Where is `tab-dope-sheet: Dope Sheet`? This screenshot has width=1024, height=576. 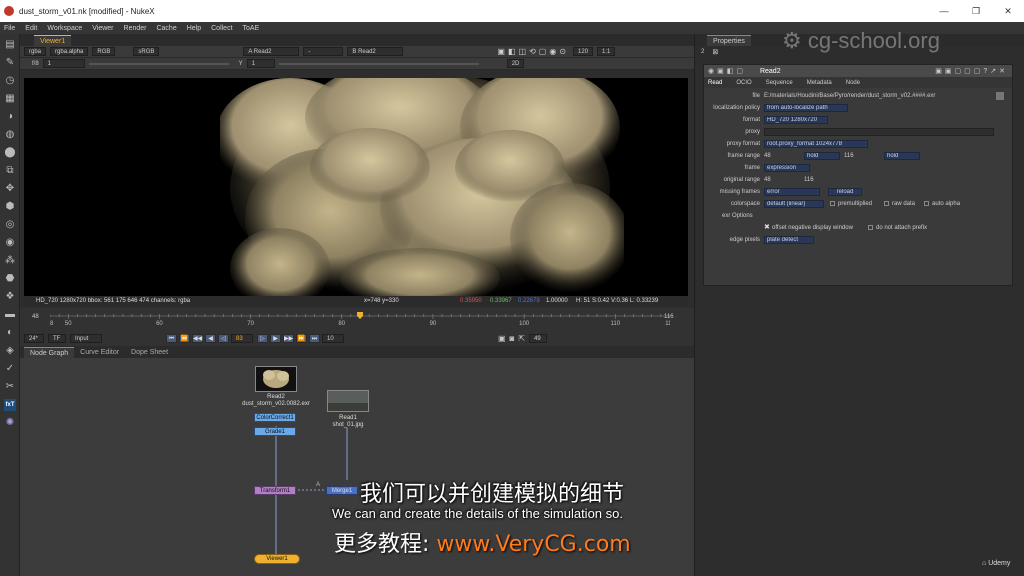
tab-dope-sheet: Dope Sheet is located at coordinates (149, 352).